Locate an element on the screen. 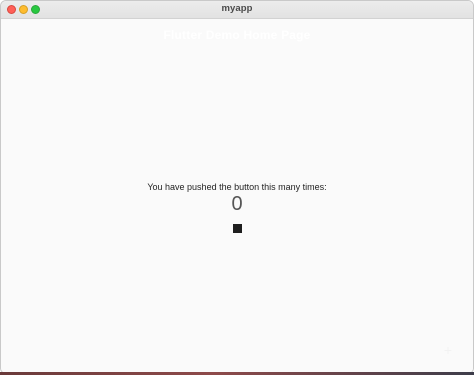  appbar-title: Flutter Demo Home Page is located at coordinates (237, 35).